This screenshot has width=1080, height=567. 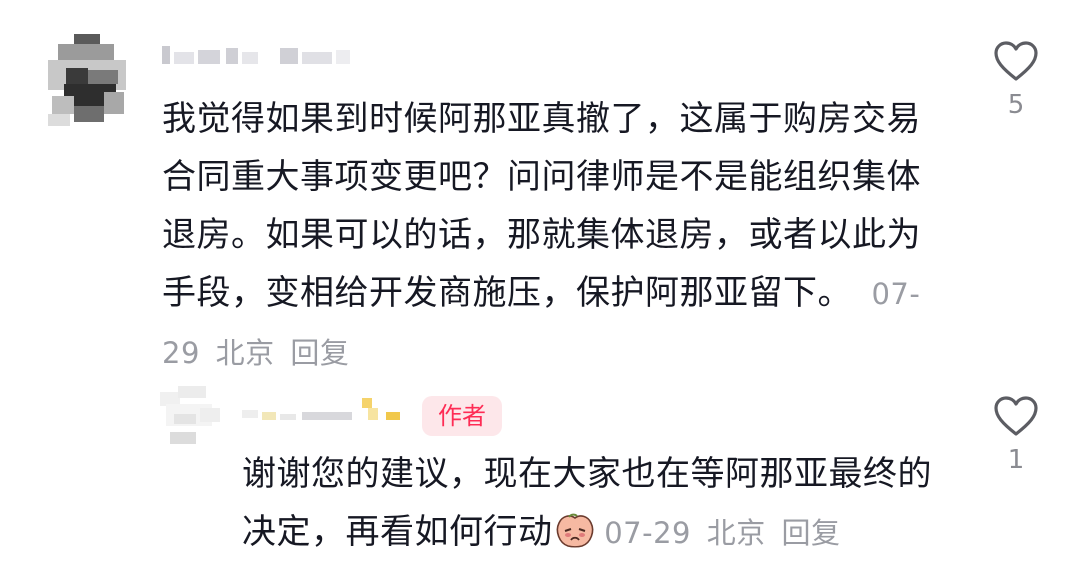 What do you see at coordinates (575, 538) in the screenshot?
I see `crying-peach-emoji` at bounding box center [575, 538].